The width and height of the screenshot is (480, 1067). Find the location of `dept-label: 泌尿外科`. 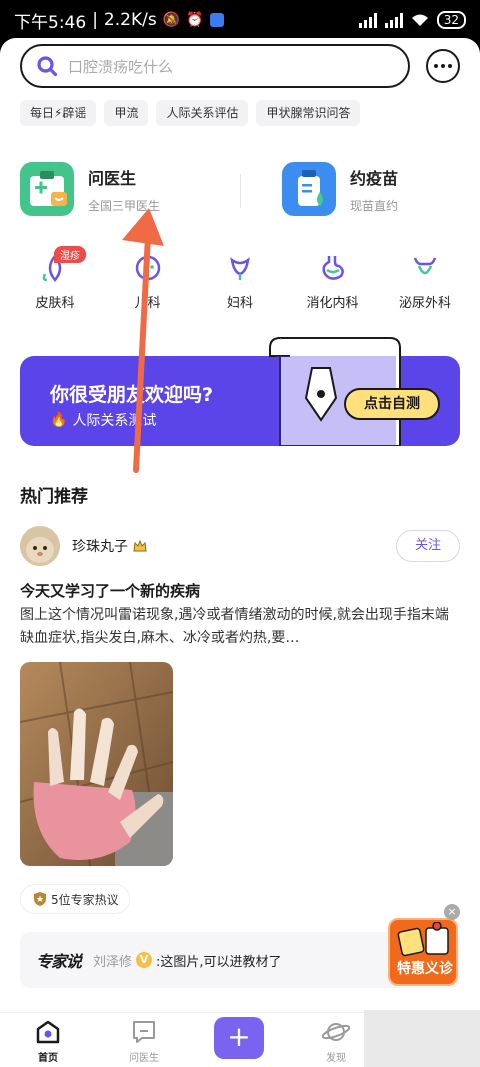

dept-label: 泌尿外科 is located at coordinates (424, 303).